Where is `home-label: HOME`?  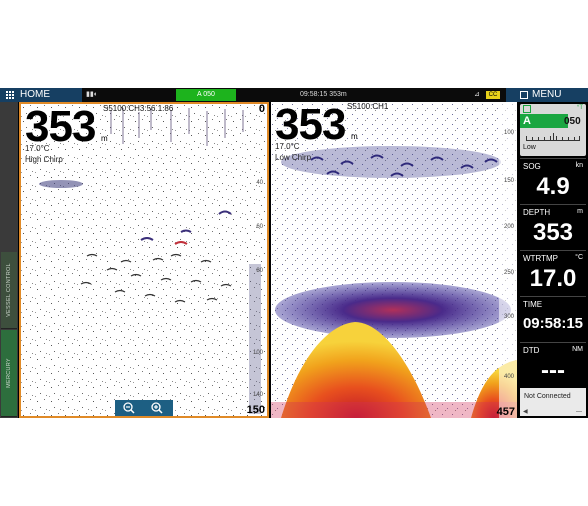 home-label: HOME is located at coordinates (35, 94).